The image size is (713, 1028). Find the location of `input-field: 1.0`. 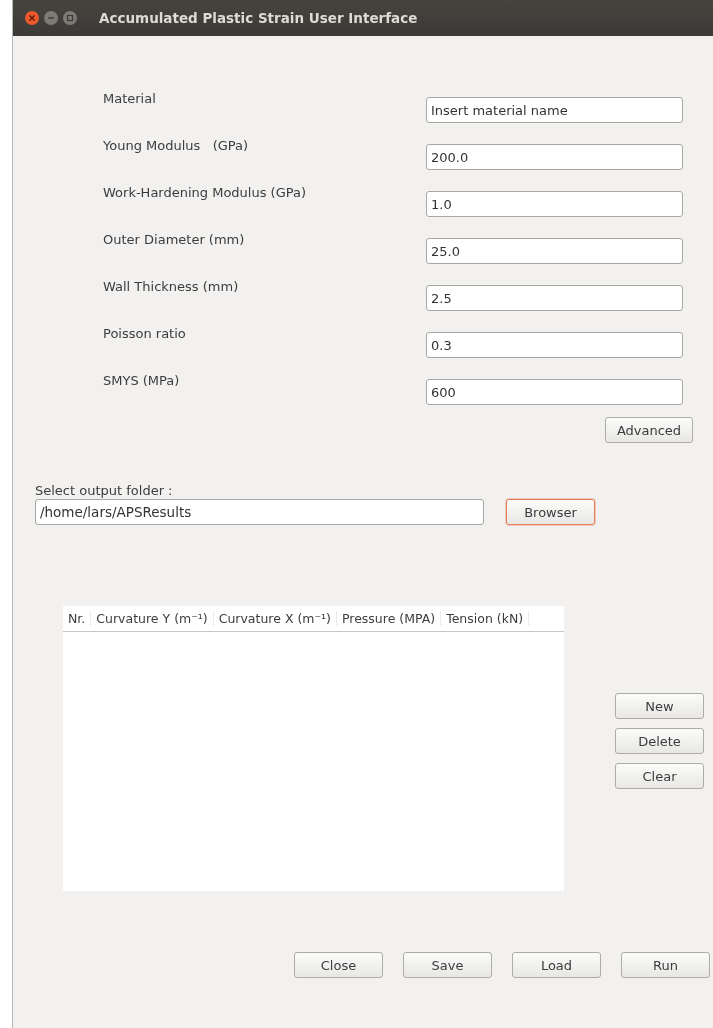

input-field: 1.0 is located at coordinates (554, 204).